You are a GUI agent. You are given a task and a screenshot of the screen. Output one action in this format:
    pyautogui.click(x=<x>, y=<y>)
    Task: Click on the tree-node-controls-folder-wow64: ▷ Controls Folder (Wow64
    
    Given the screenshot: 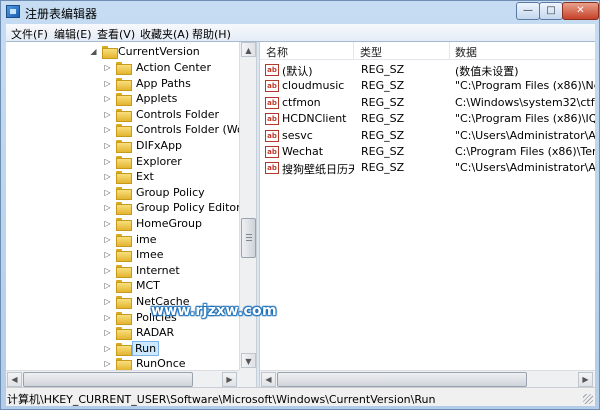 What is the action you would take?
    pyautogui.click(x=131, y=130)
    